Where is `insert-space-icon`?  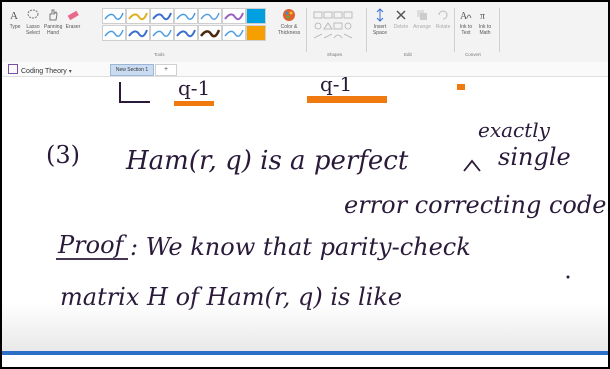 insert-space-icon is located at coordinates (380, 15).